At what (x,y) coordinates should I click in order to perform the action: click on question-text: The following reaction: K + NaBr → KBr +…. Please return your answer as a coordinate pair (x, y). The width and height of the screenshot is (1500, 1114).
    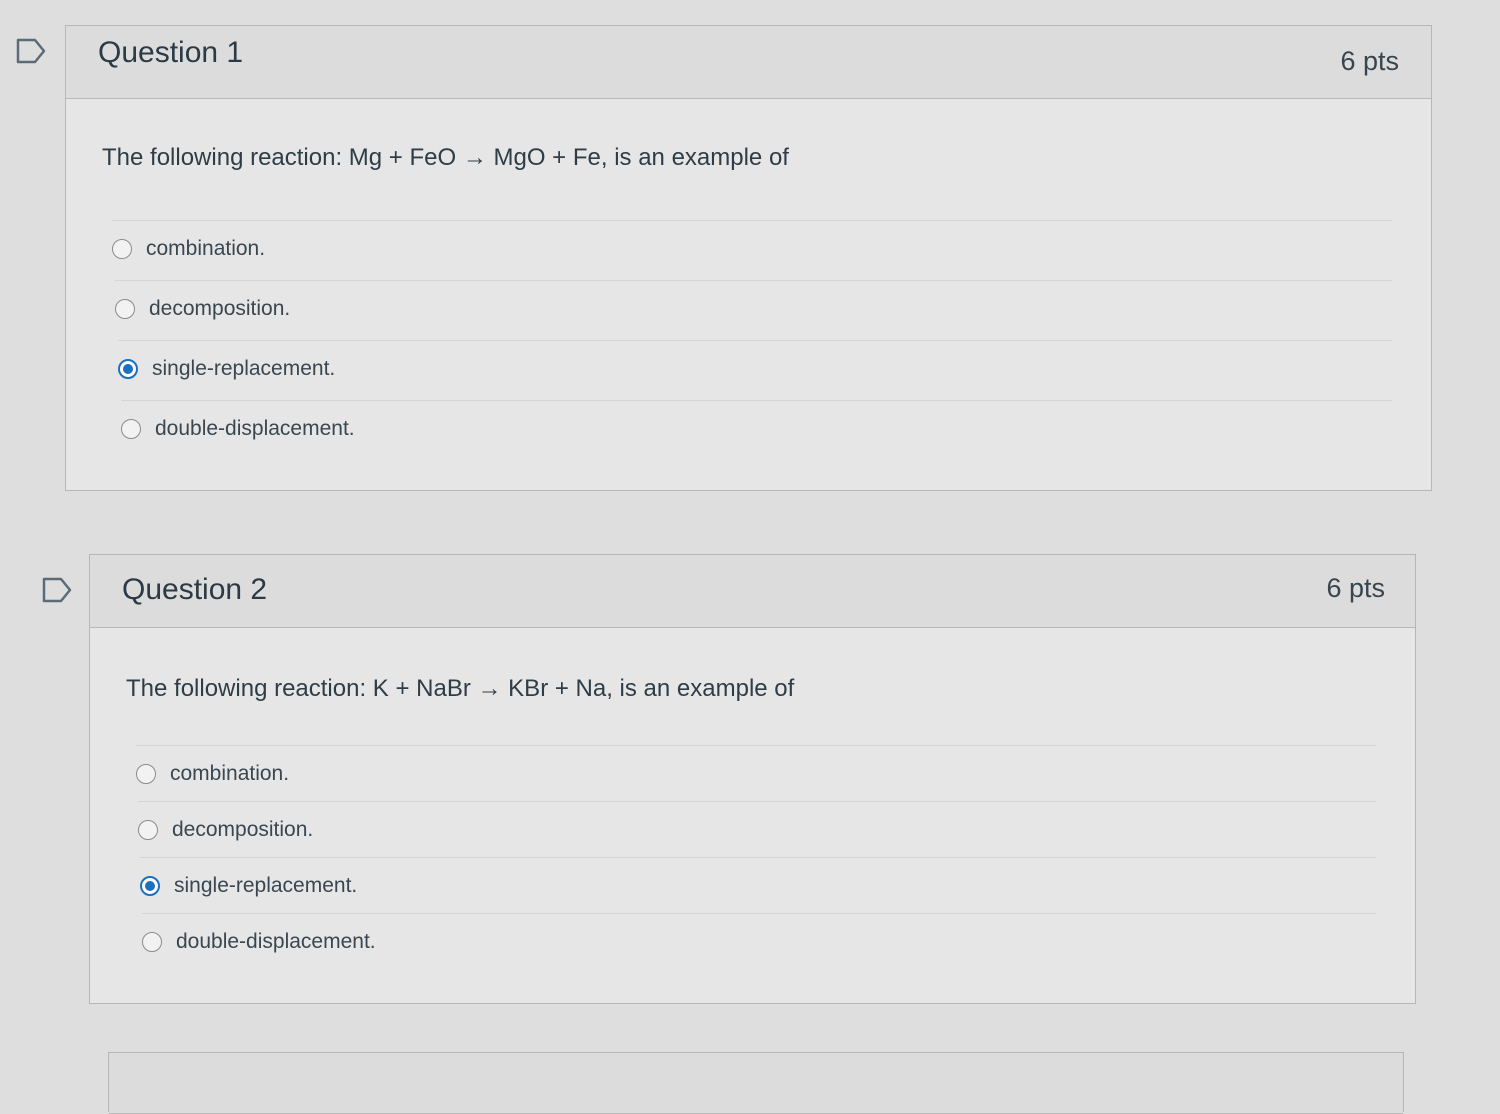
    Looking at the image, I should click on (460, 688).